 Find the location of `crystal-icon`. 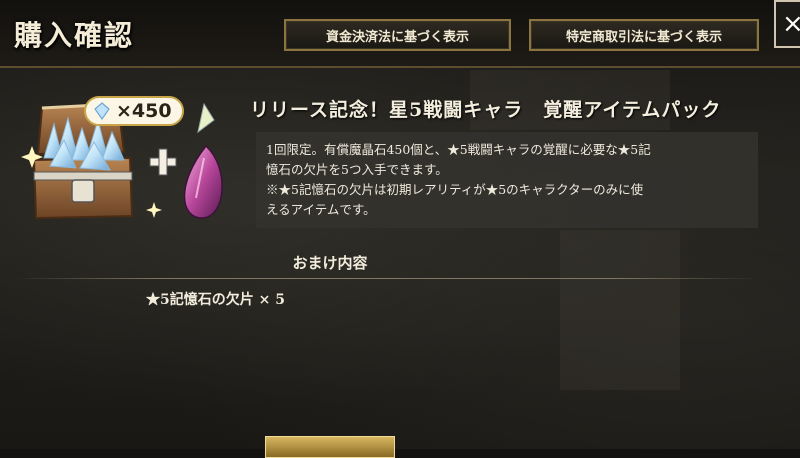

crystal-icon is located at coordinates (102, 111).